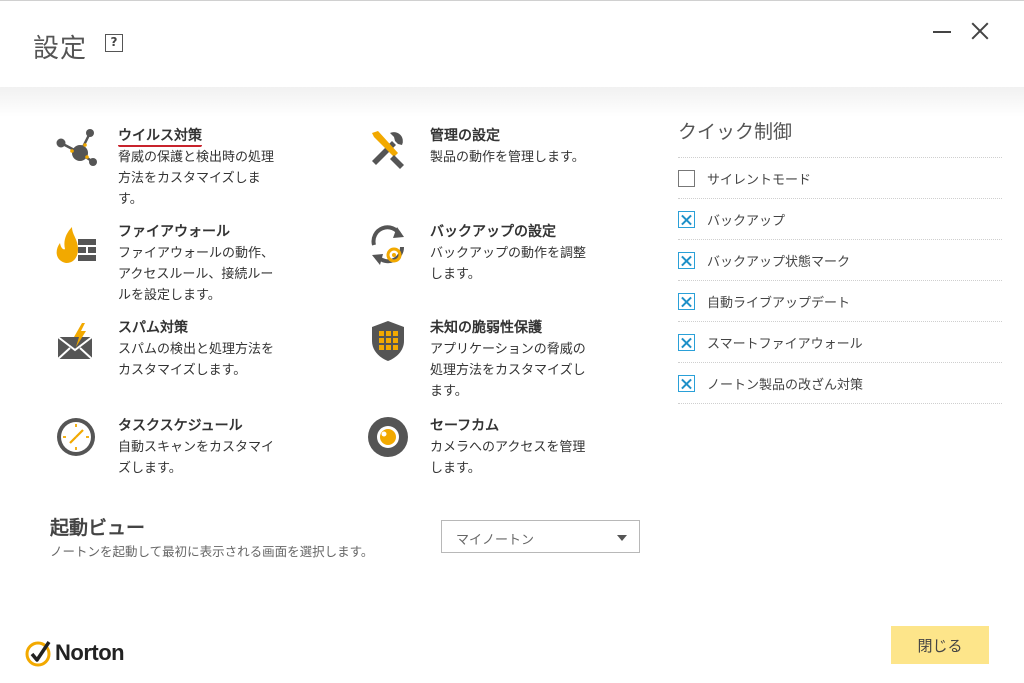 This screenshot has width=1024, height=683. I want to click on quick-item-tamper-protection: ノートン製品の改ざん対策, so click(840, 383).